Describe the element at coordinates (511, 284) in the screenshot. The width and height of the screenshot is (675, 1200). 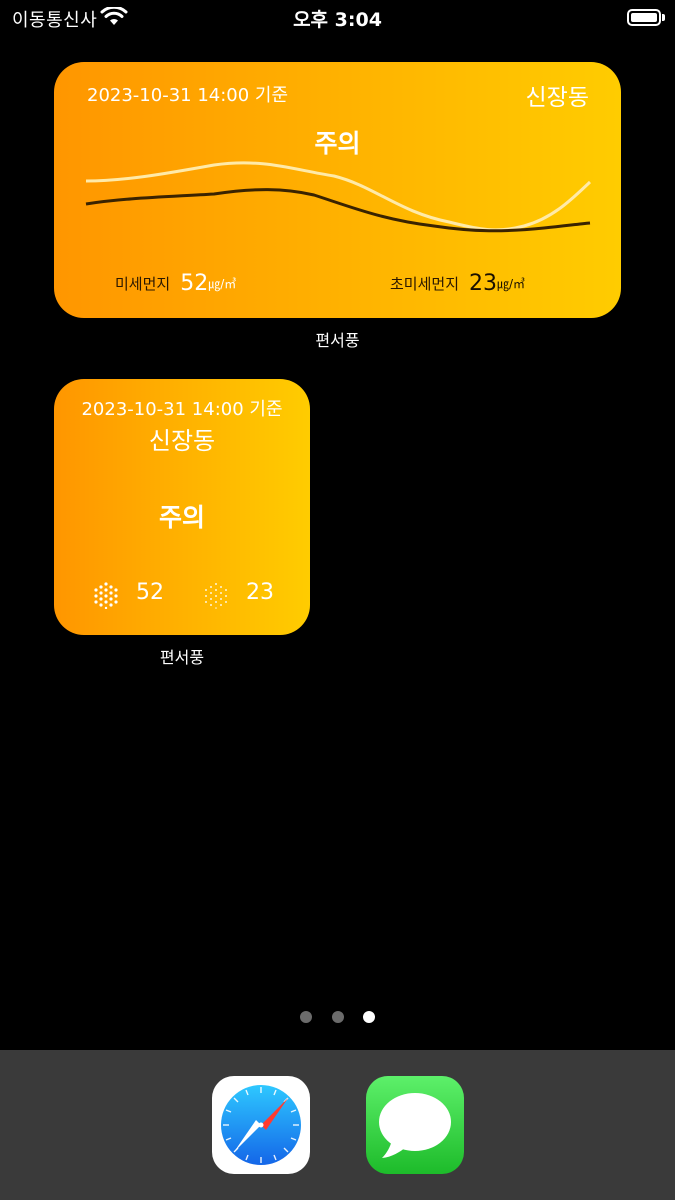
I see `pm25-unit: ㎍/㎥` at that location.